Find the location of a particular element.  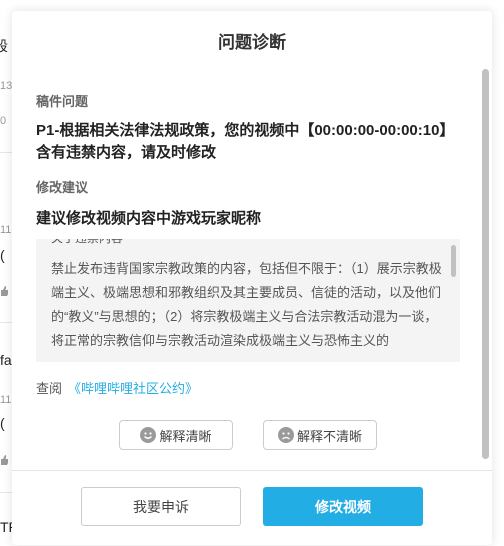

edit-video-button: 修改视频 is located at coordinates (343, 506).